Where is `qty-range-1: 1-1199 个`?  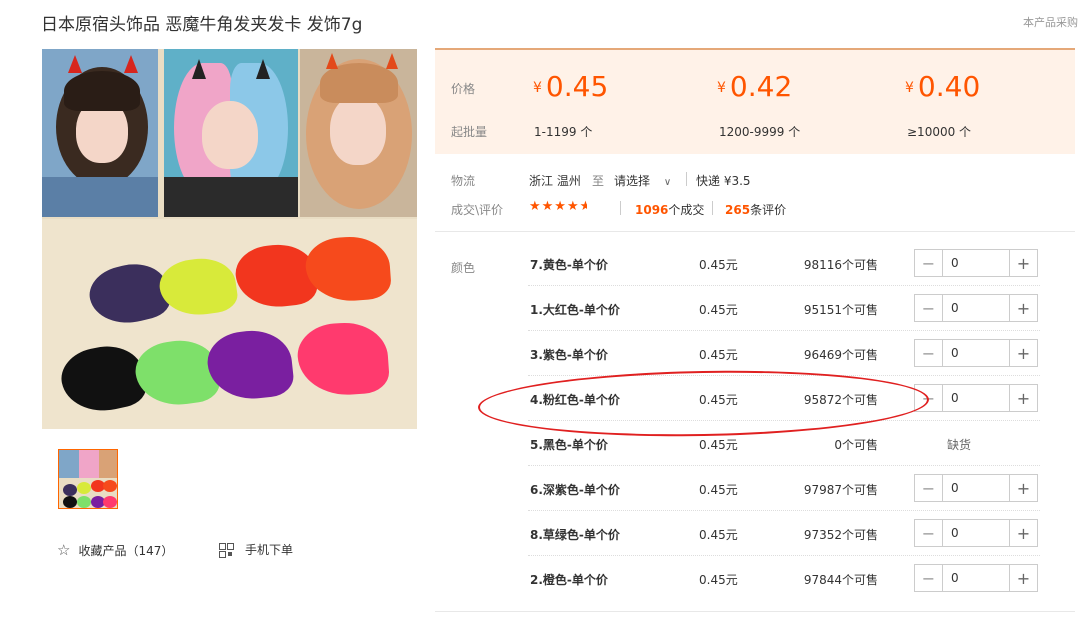
qty-range-1: 1-1199 个 is located at coordinates (563, 132).